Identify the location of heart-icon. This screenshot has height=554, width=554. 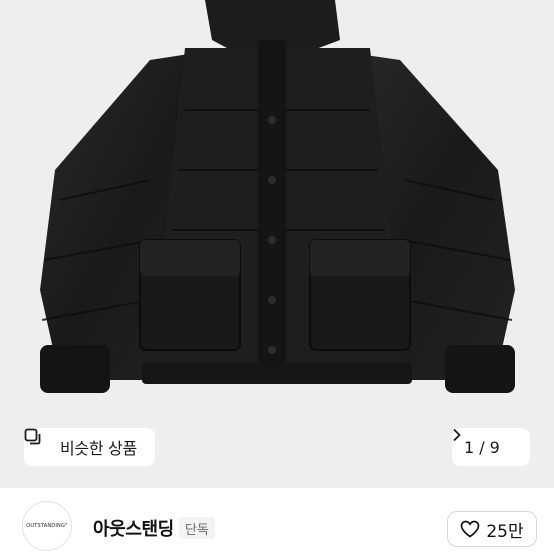
(470, 529).